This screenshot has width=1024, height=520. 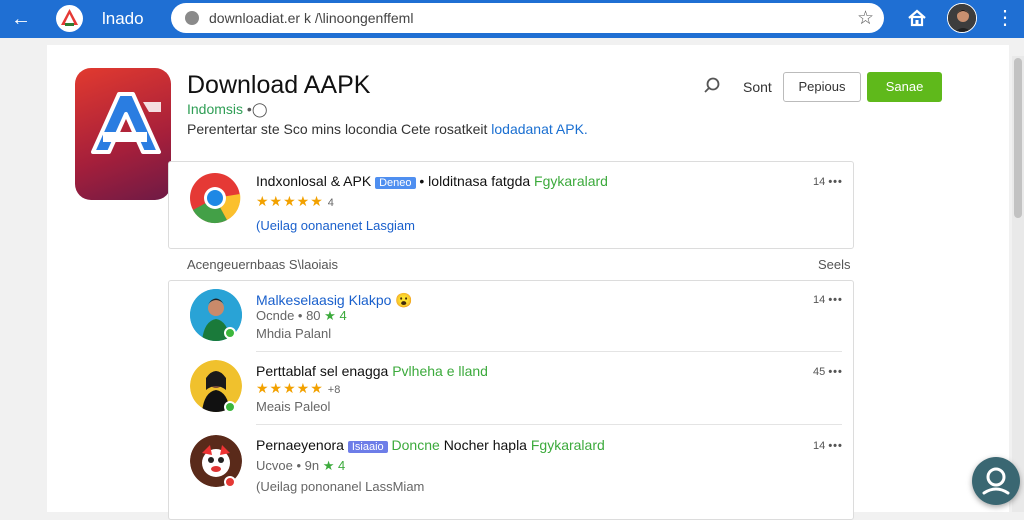 I want to click on url-text: downloadiat.er k /\linoongenffeml, so click(x=311, y=18).